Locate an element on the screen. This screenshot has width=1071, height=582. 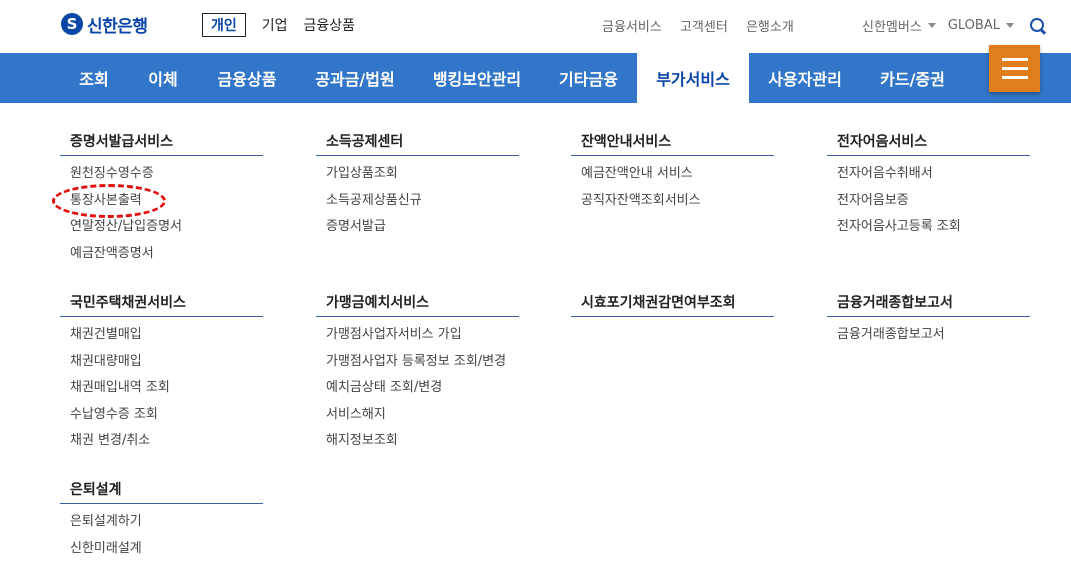
utility-links: 금융서비스 고객센터 은행소개 is located at coordinates (691, 25).